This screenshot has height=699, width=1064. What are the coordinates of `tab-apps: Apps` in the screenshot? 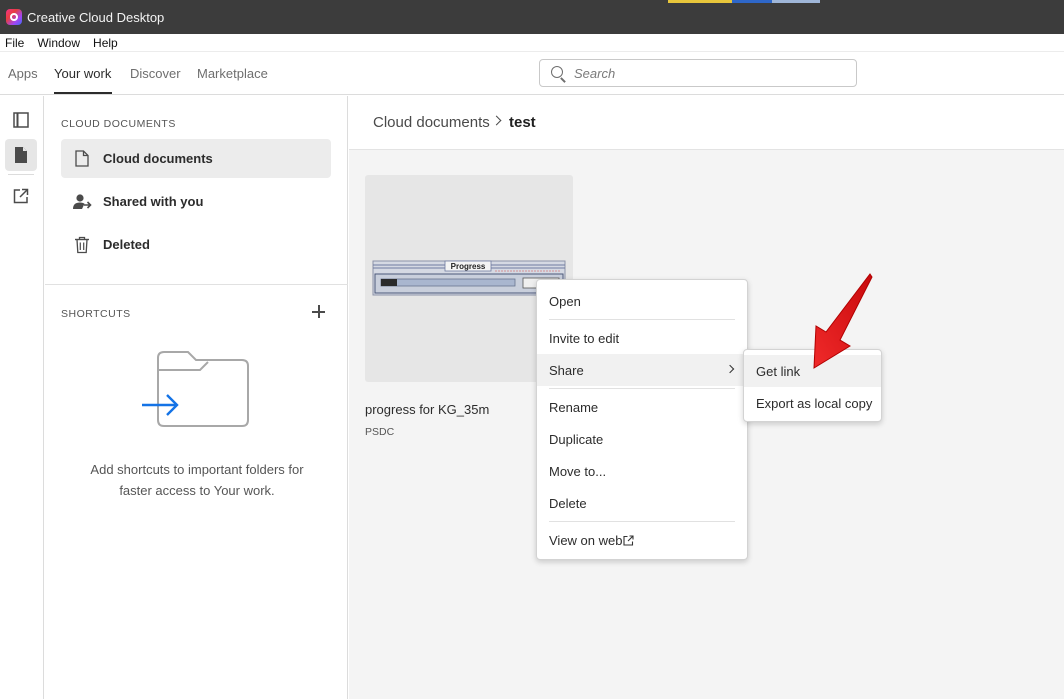 It's located at (23, 73).